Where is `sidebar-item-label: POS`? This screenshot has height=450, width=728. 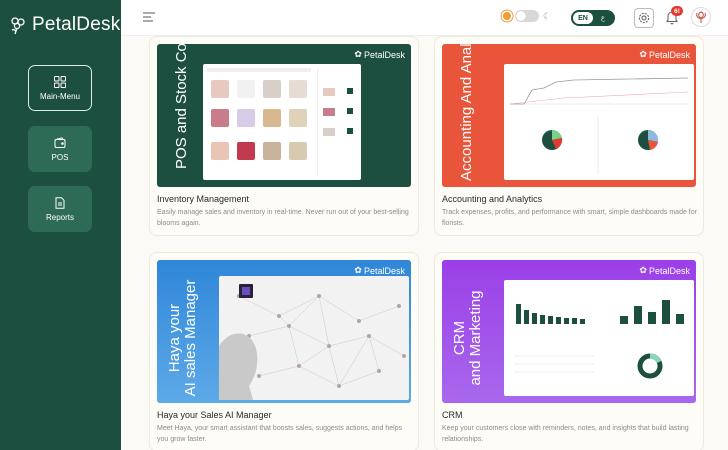
sidebar-item-label: POS is located at coordinates (60, 157).